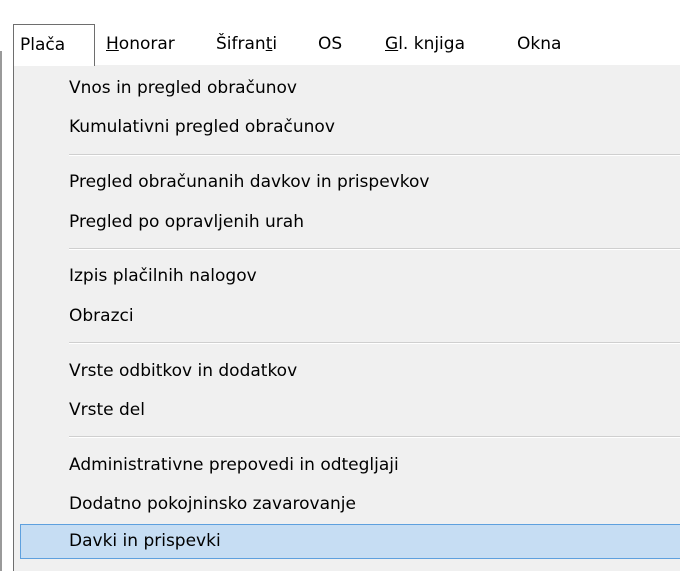 The image size is (680, 571). I want to click on menu-honorar: Honorar, so click(140, 45).